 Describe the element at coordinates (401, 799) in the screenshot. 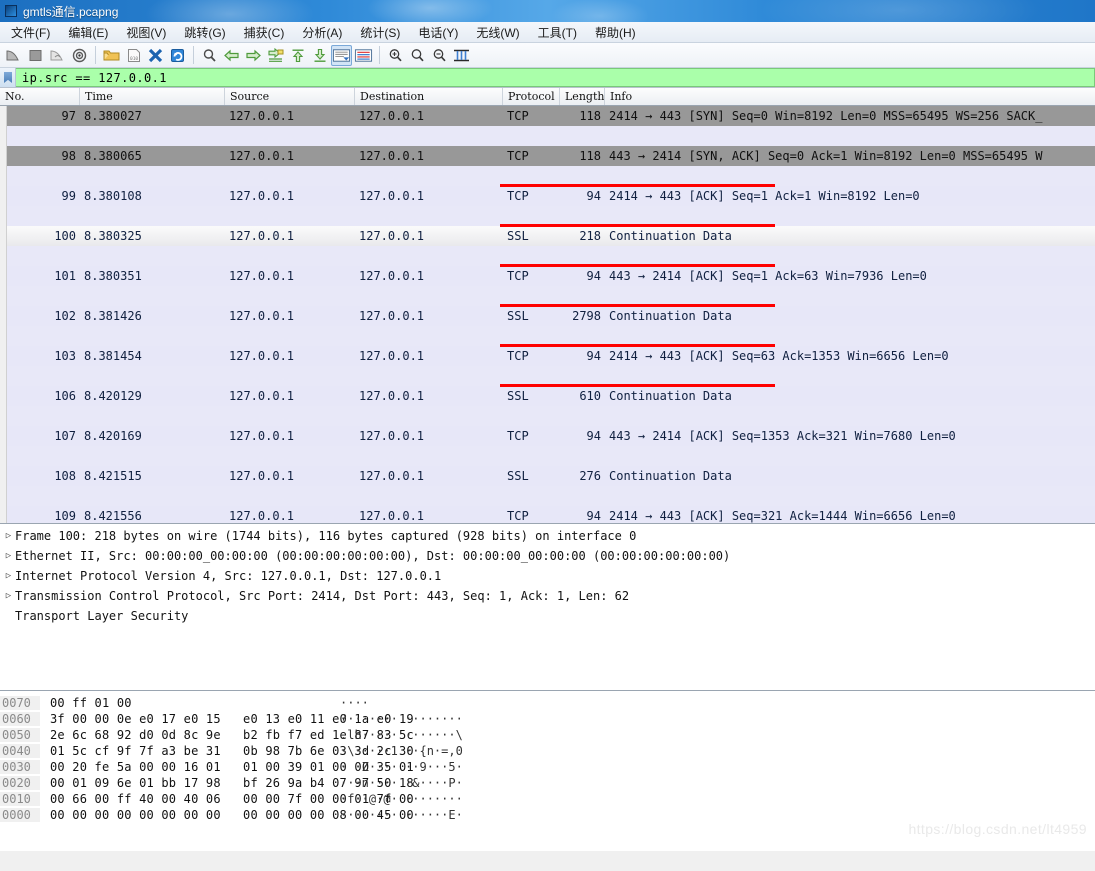

I see `hex-ascii: ·f··@·@· ········` at that location.